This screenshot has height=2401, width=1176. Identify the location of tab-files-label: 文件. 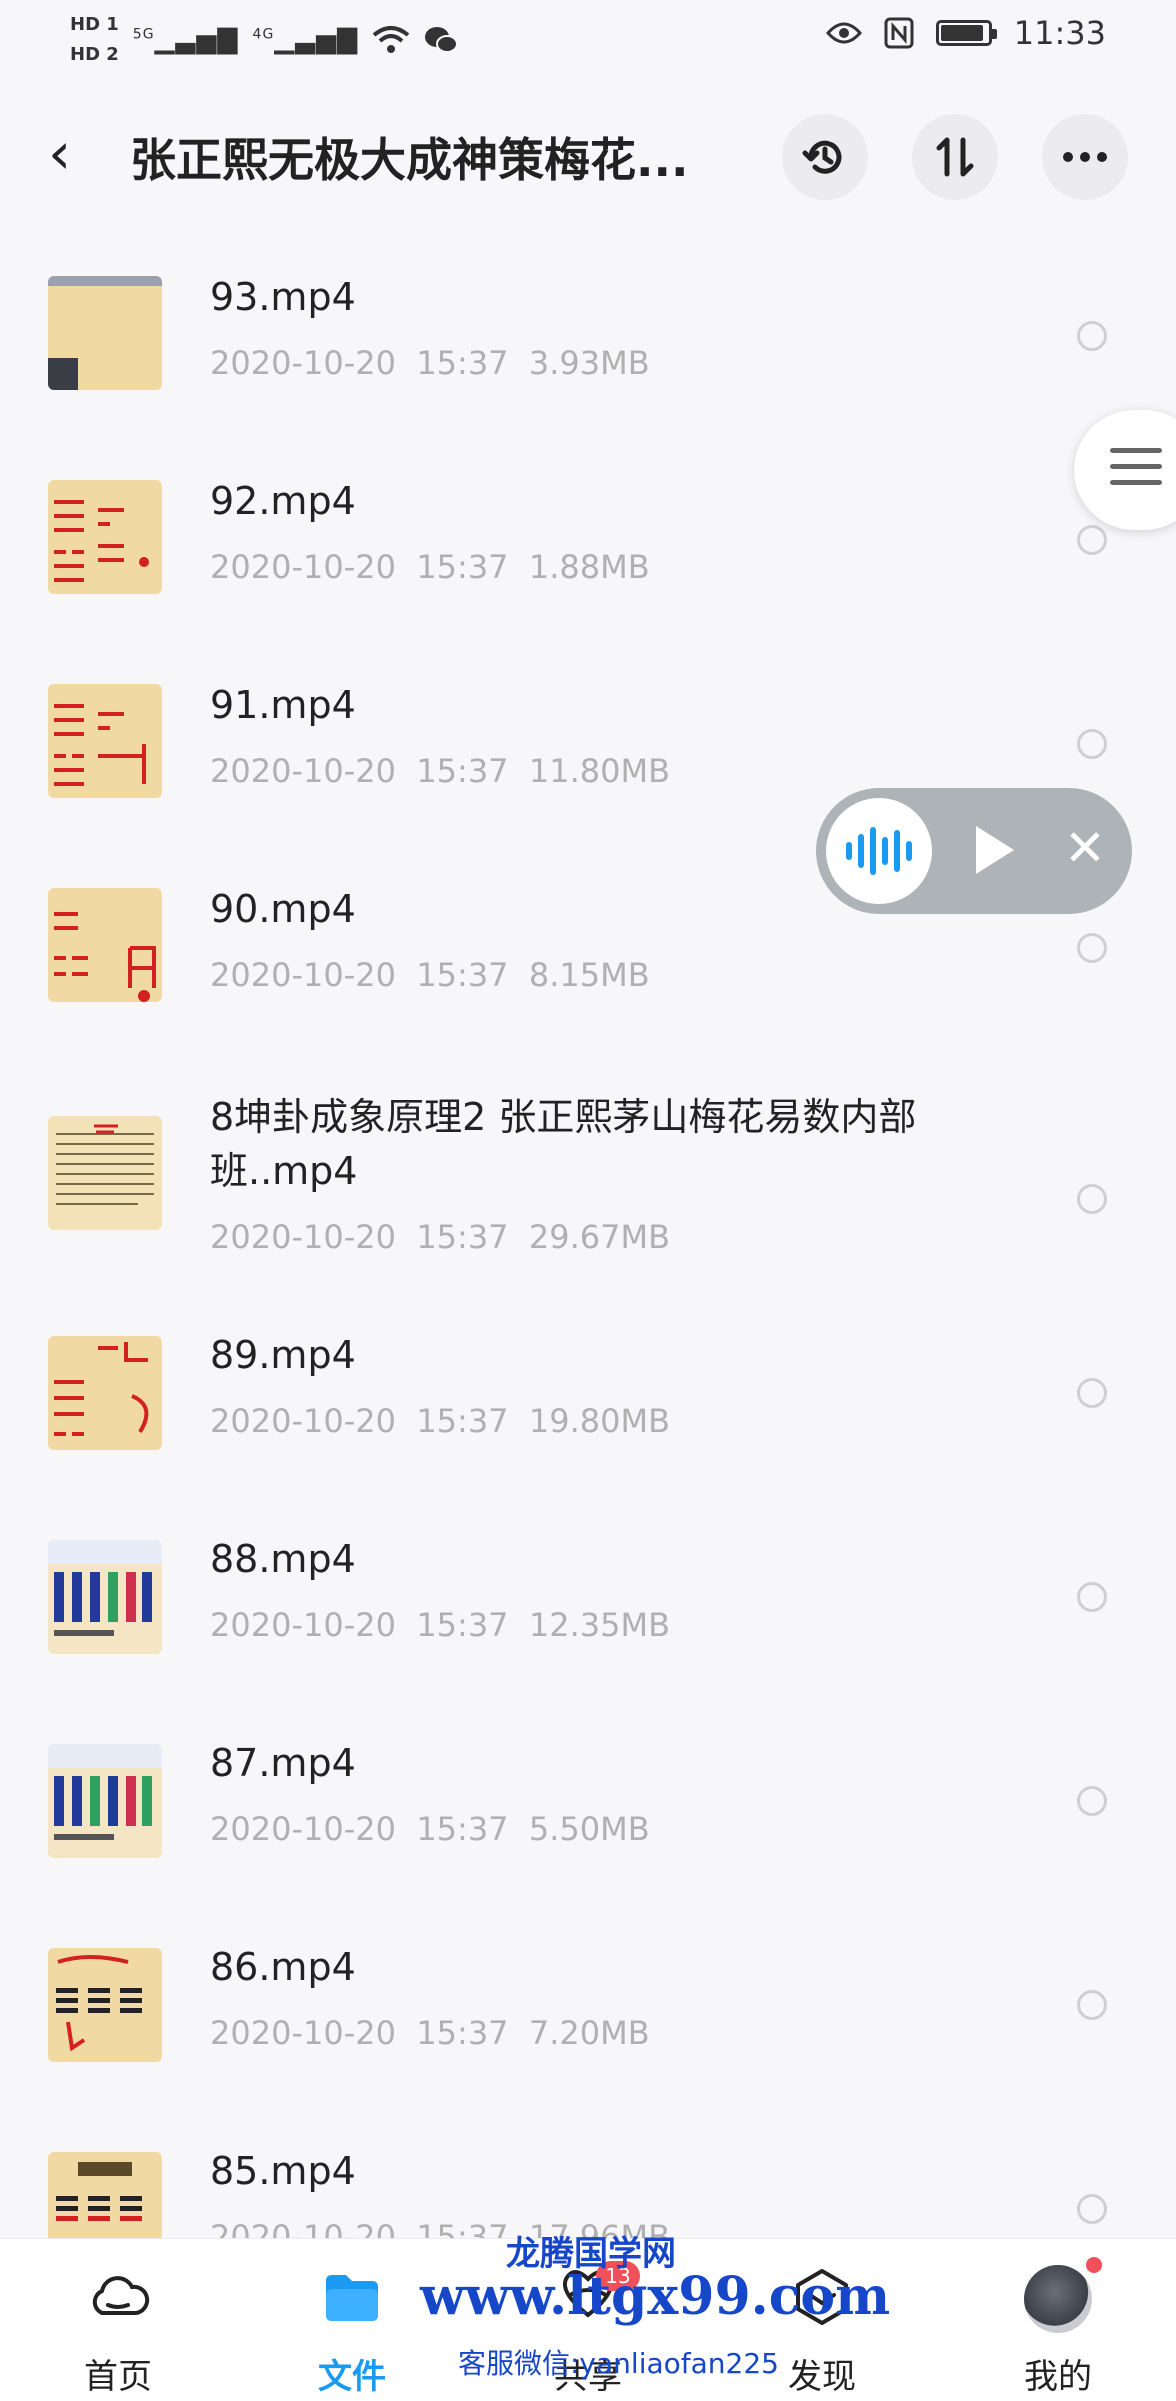
(352, 2377).